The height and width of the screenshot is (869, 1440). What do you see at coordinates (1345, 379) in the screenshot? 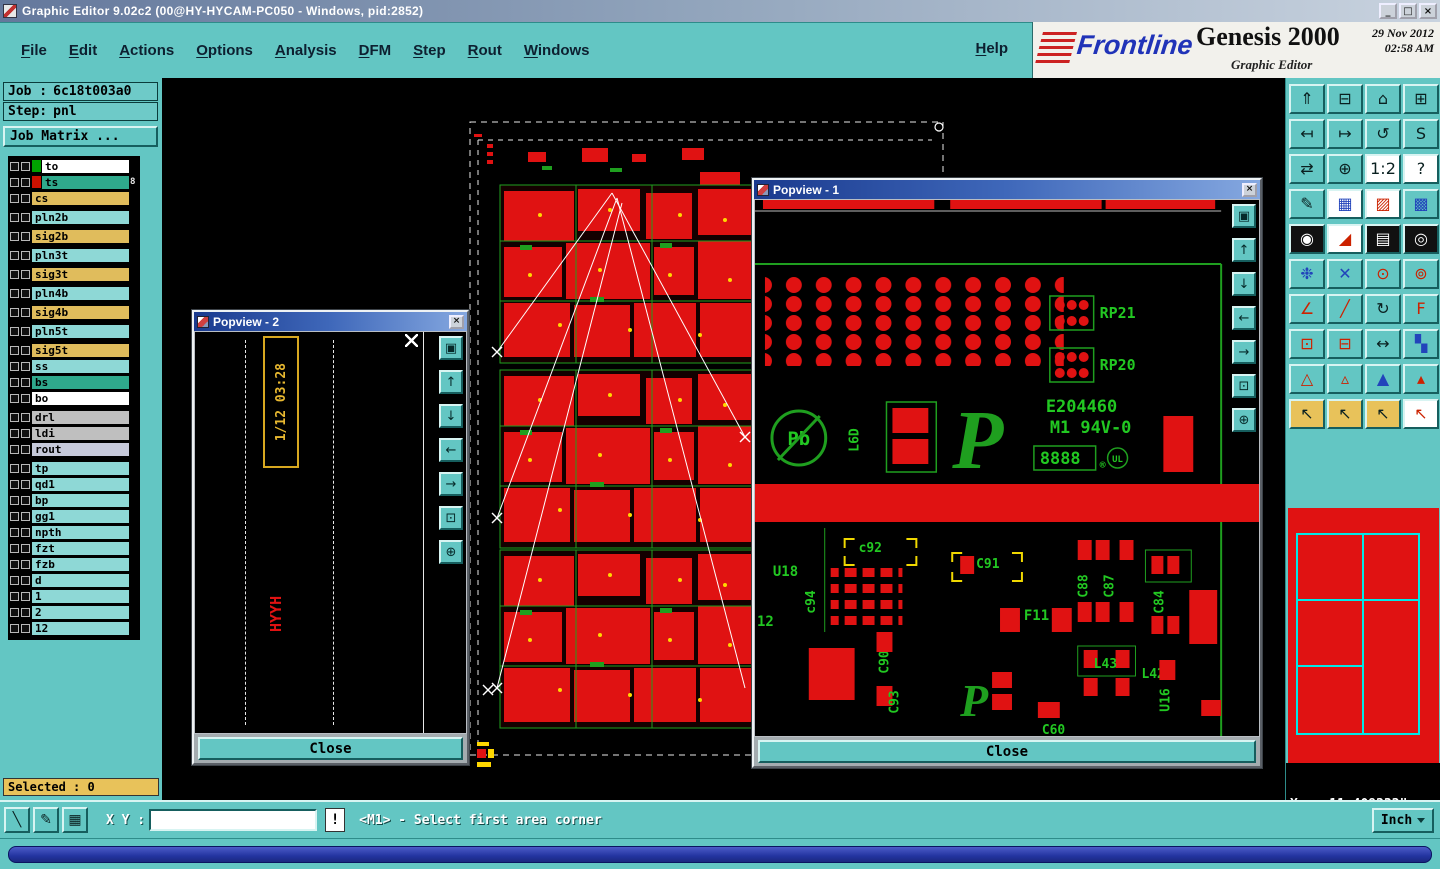
I see `tool-button: ▵` at bounding box center [1345, 379].